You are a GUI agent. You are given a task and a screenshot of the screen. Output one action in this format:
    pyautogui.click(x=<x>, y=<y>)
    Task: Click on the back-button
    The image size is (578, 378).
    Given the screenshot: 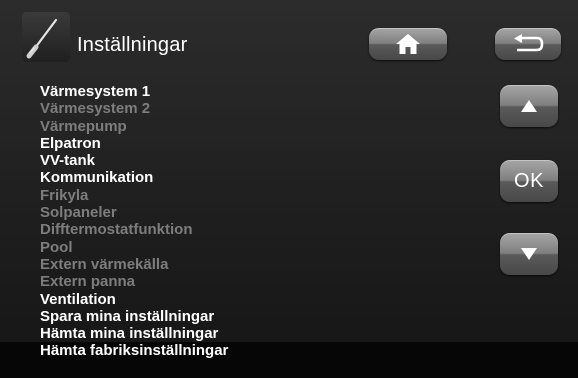 What is the action you would take?
    pyautogui.click(x=528, y=44)
    